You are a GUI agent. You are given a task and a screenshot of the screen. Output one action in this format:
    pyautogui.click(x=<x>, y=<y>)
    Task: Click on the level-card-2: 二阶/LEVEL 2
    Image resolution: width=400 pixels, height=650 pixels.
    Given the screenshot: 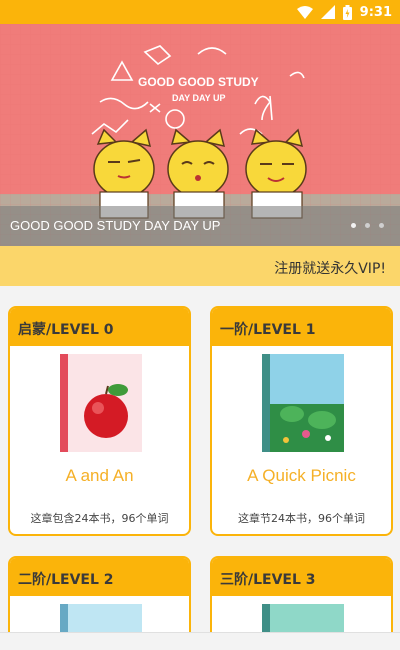 What is the action you would take?
    pyautogui.click(x=99, y=594)
    